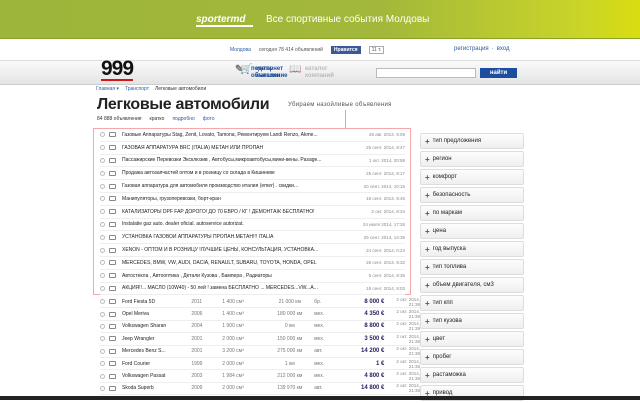 This screenshot has width=640, height=403. What do you see at coordinates (427, 177) in the screenshot?
I see `plus-icon: +` at bounding box center [427, 177].